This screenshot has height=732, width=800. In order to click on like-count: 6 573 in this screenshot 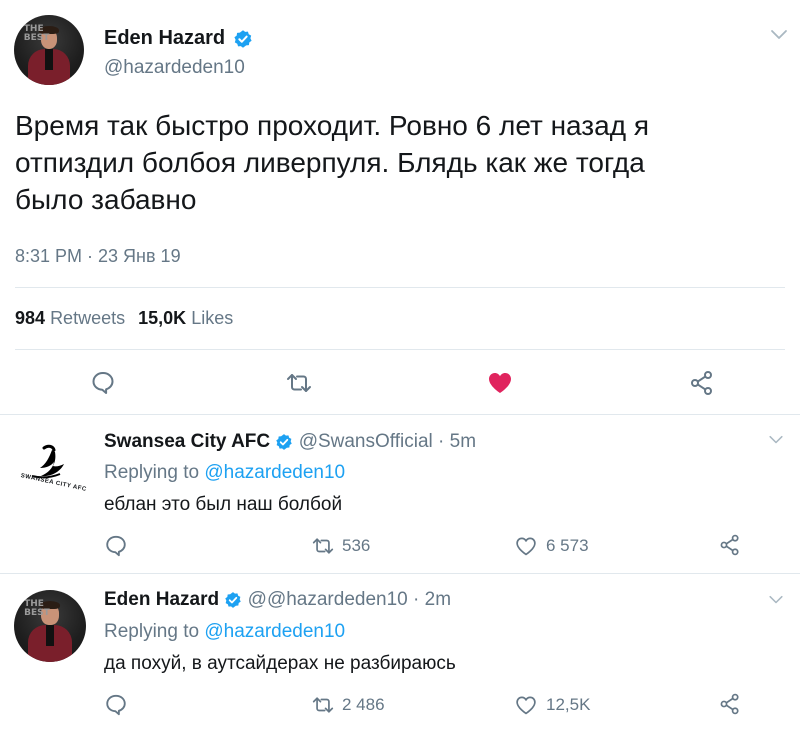, I will do `click(567, 545)`.